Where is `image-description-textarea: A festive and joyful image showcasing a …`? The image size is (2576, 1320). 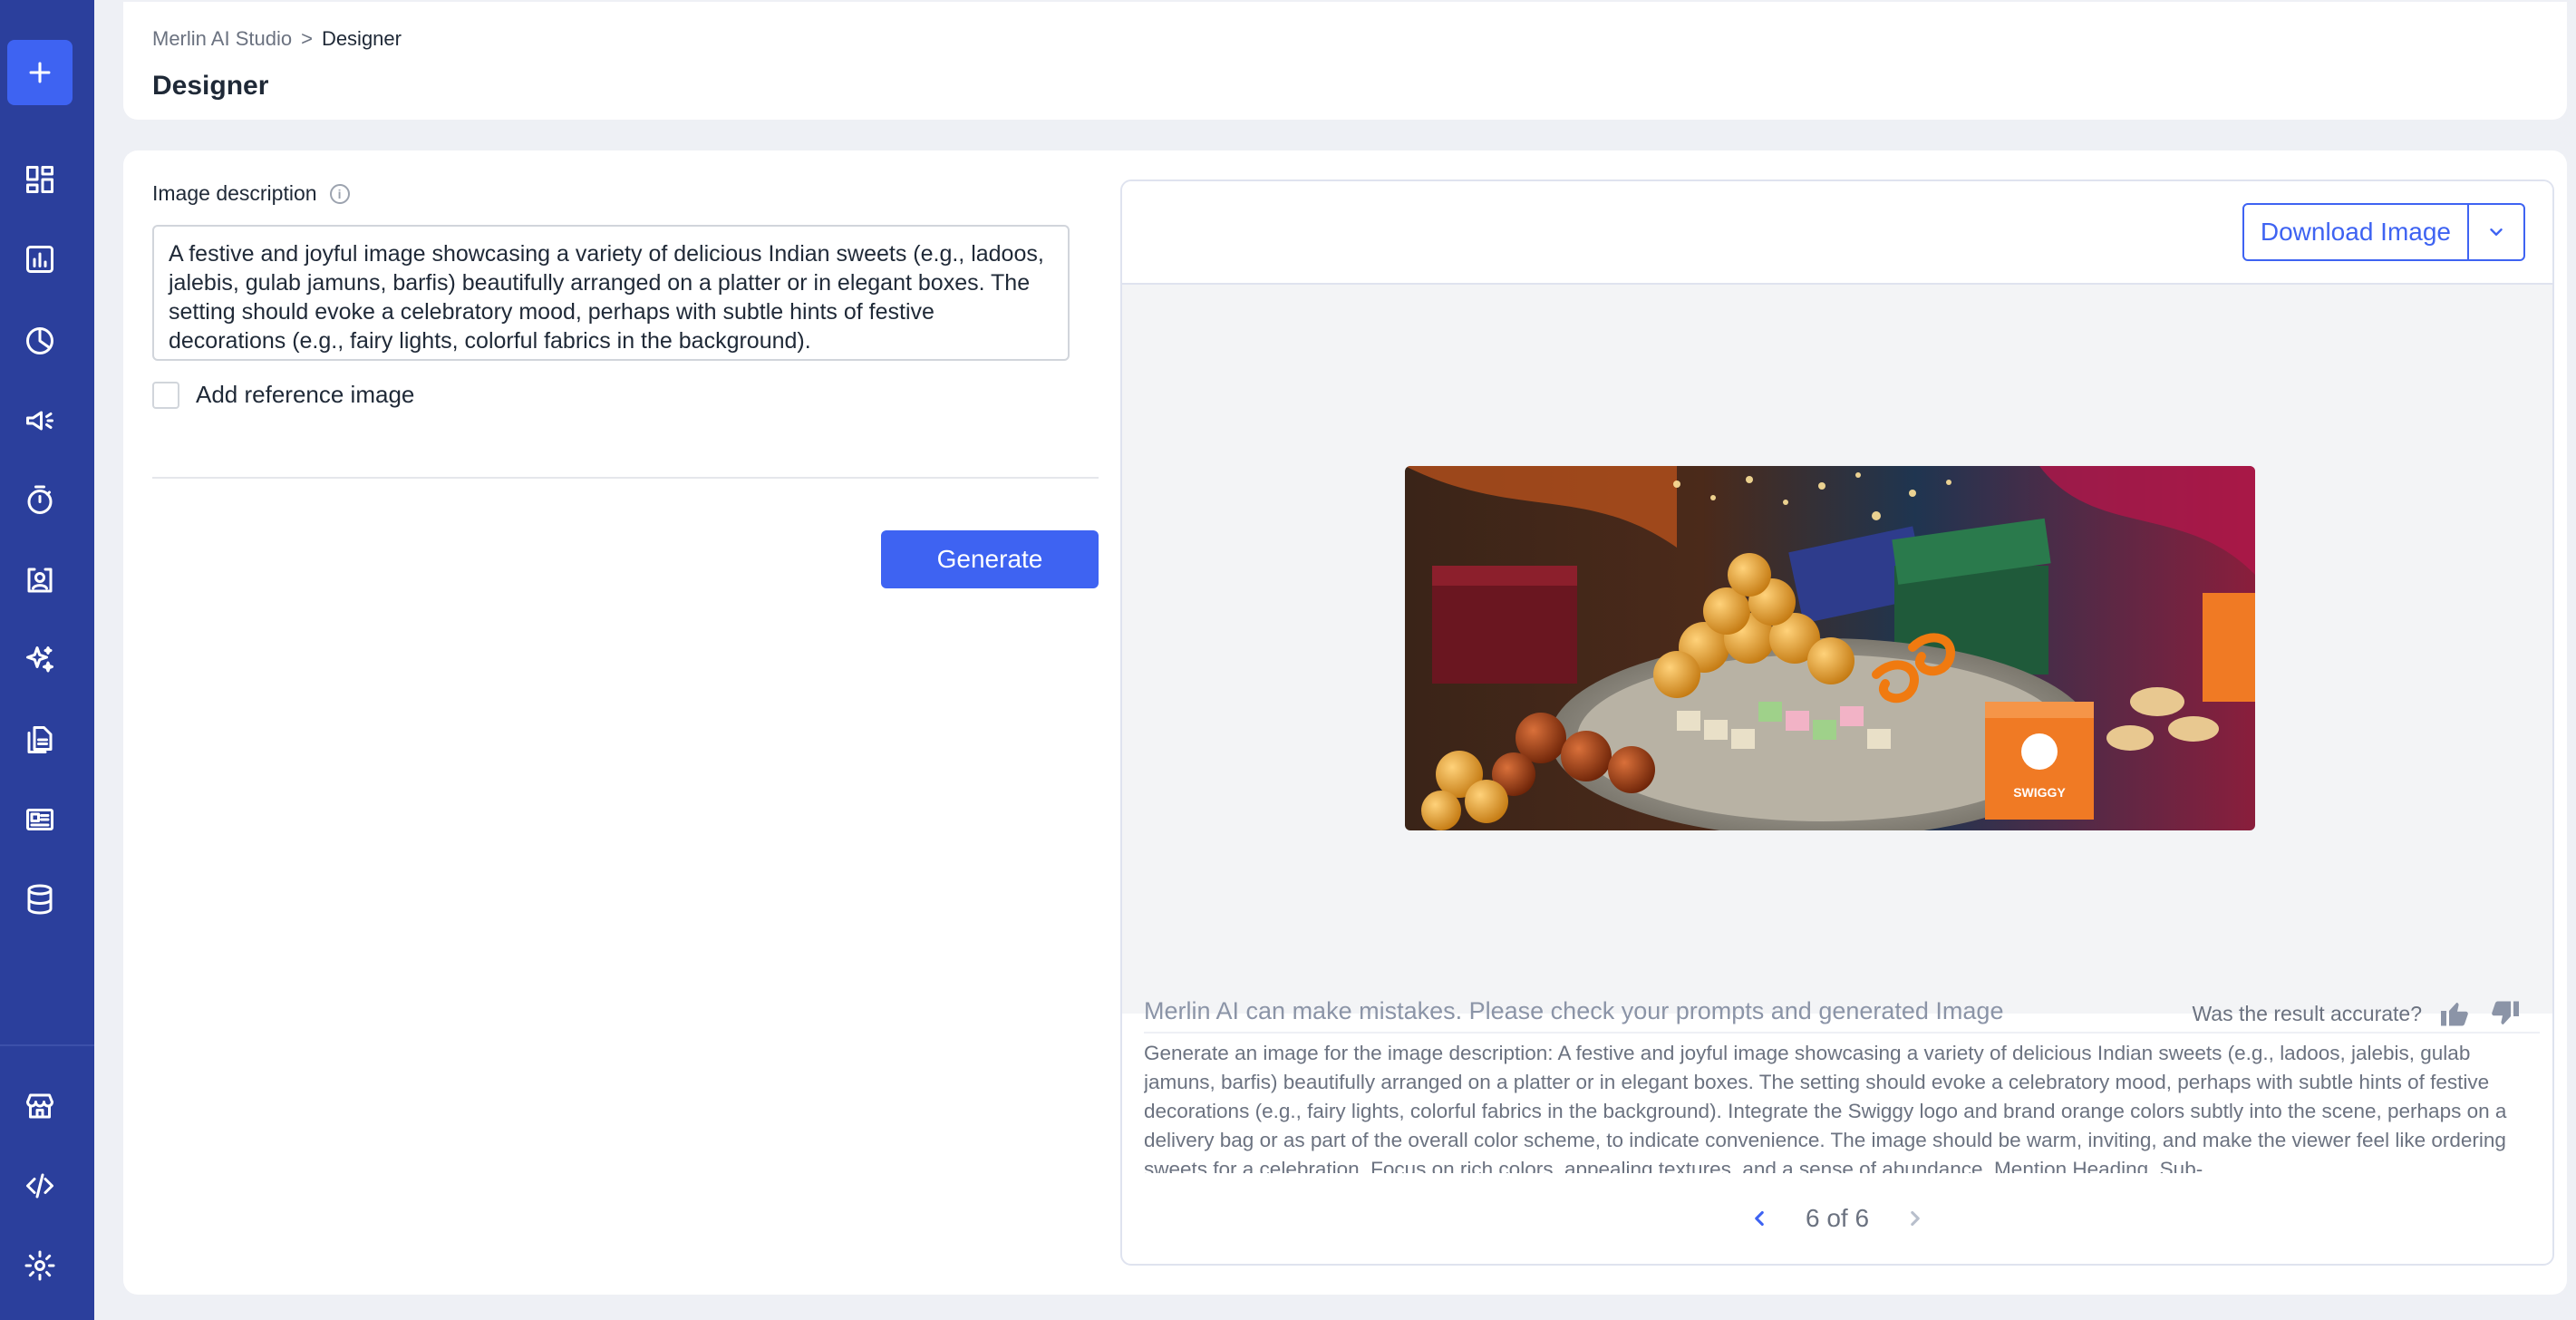 image-description-textarea: A festive and joyful image showcasing a … is located at coordinates (611, 293).